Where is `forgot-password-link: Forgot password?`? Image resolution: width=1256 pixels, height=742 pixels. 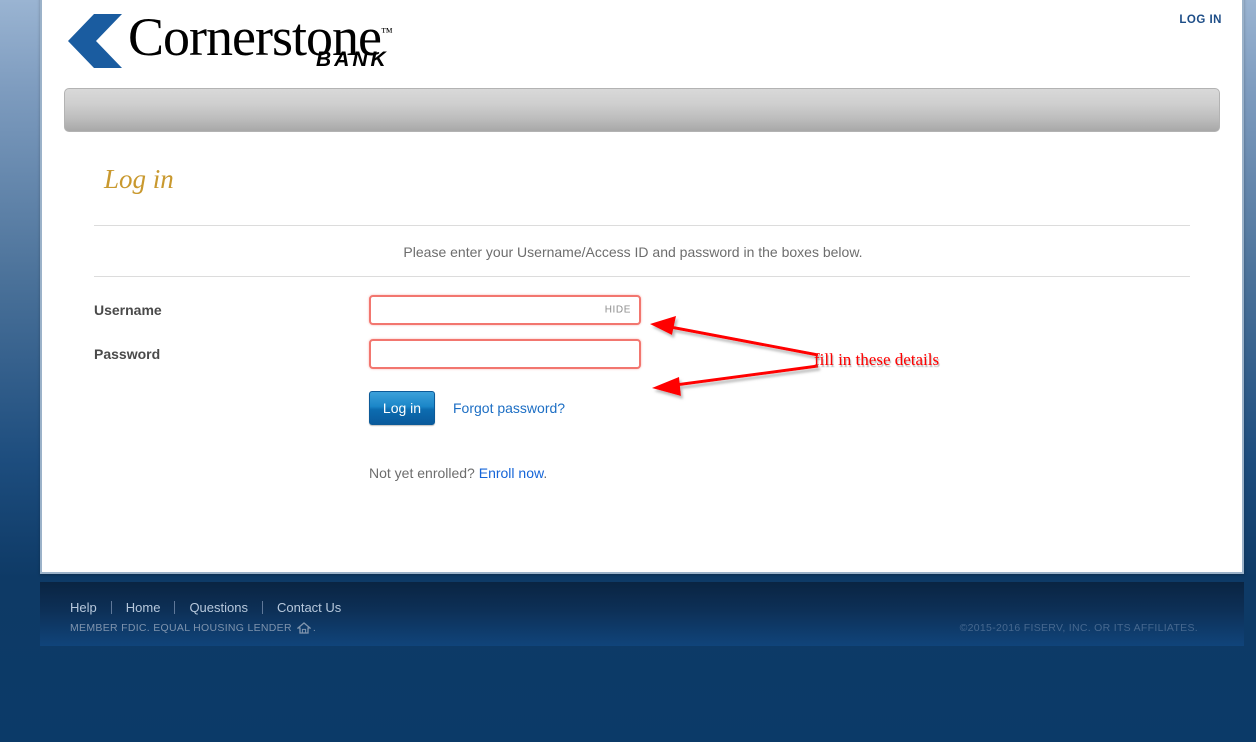
forgot-password-link: Forgot password? is located at coordinates (509, 408).